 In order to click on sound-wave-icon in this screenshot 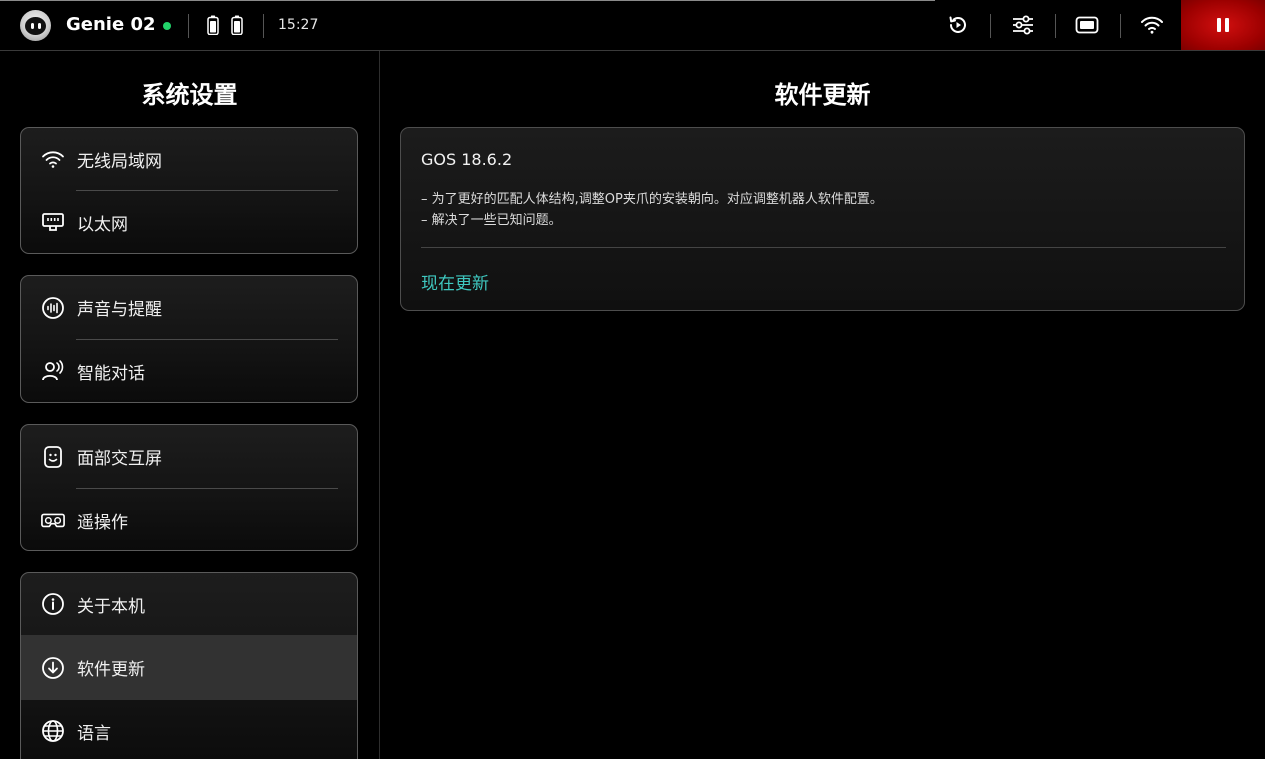, I will do `click(53, 308)`.